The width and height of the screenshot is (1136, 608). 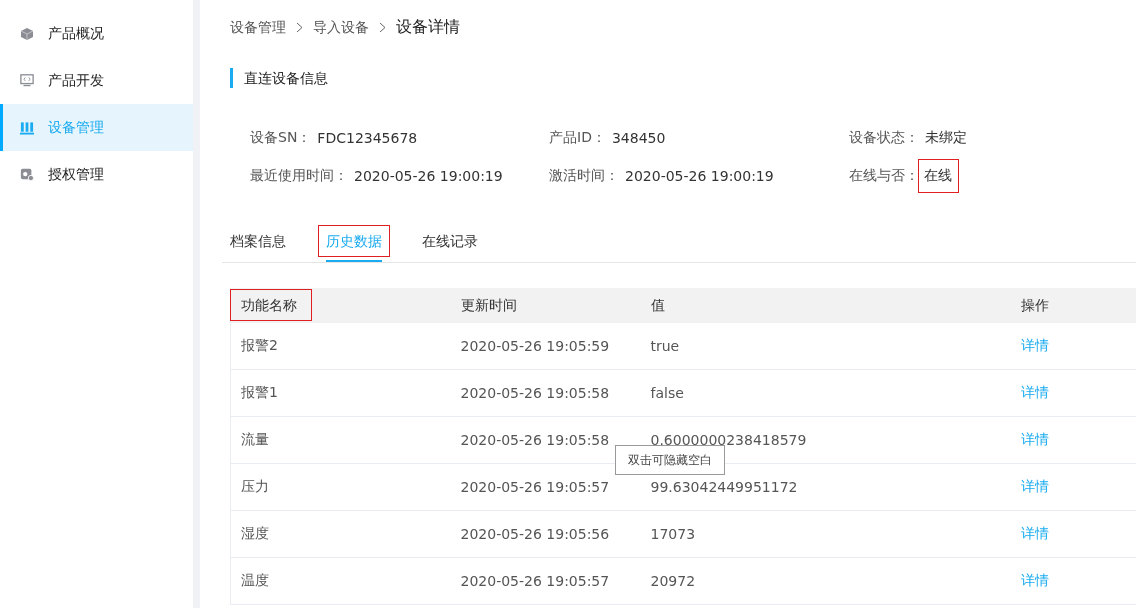 What do you see at coordinates (535, 534) in the screenshot?
I see `table-cell: 2020-05-26 19:05:56` at bounding box center [535, 534].